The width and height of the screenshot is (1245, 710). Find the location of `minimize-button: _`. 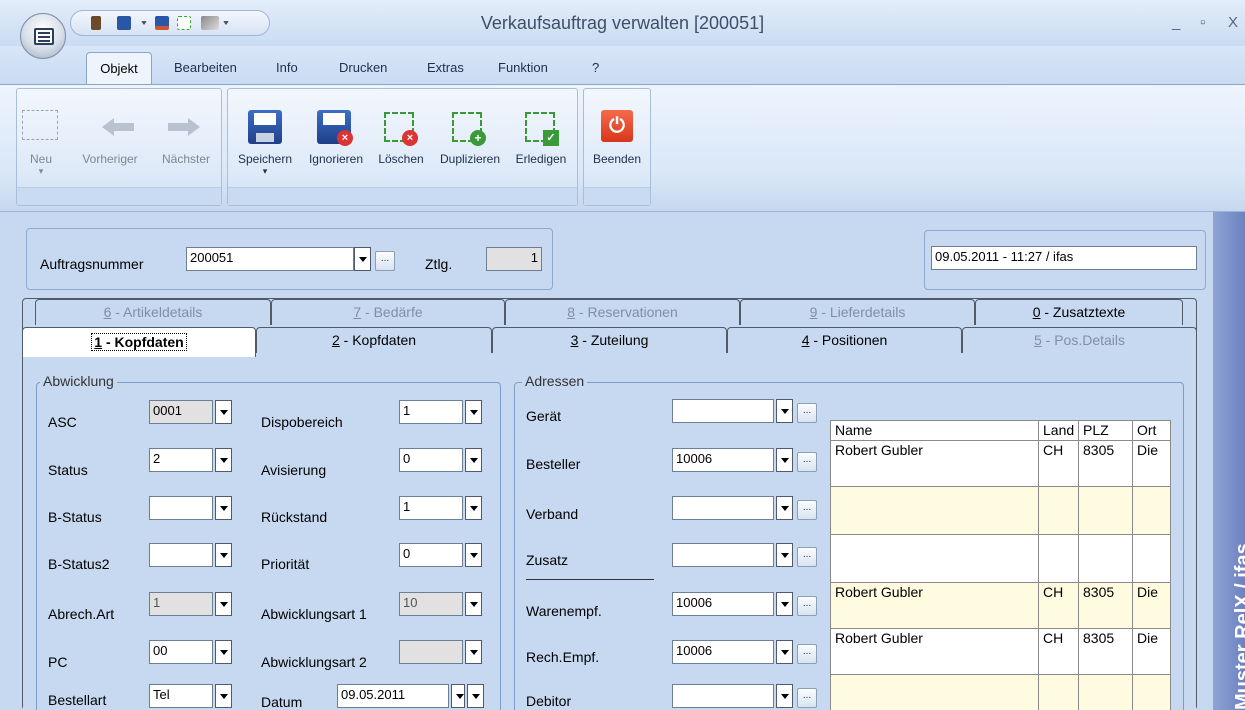

minimize-button: _ is located at coordinates (1176, 22).